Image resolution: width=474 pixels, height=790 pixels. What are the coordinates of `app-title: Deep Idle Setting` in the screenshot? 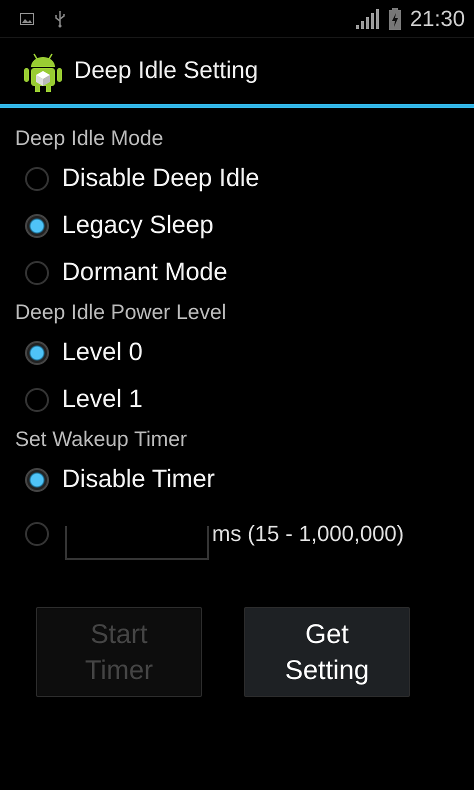 It's located at (166, 71).